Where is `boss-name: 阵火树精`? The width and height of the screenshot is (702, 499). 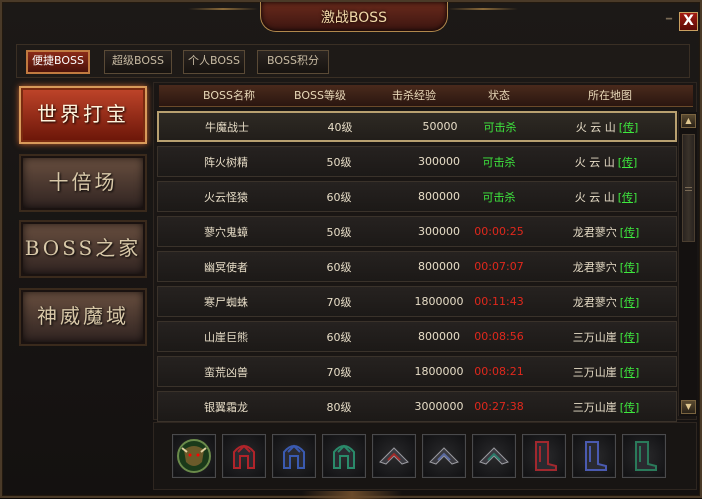 boss-name: 阵火树精 is located at coordinates (226, 162).